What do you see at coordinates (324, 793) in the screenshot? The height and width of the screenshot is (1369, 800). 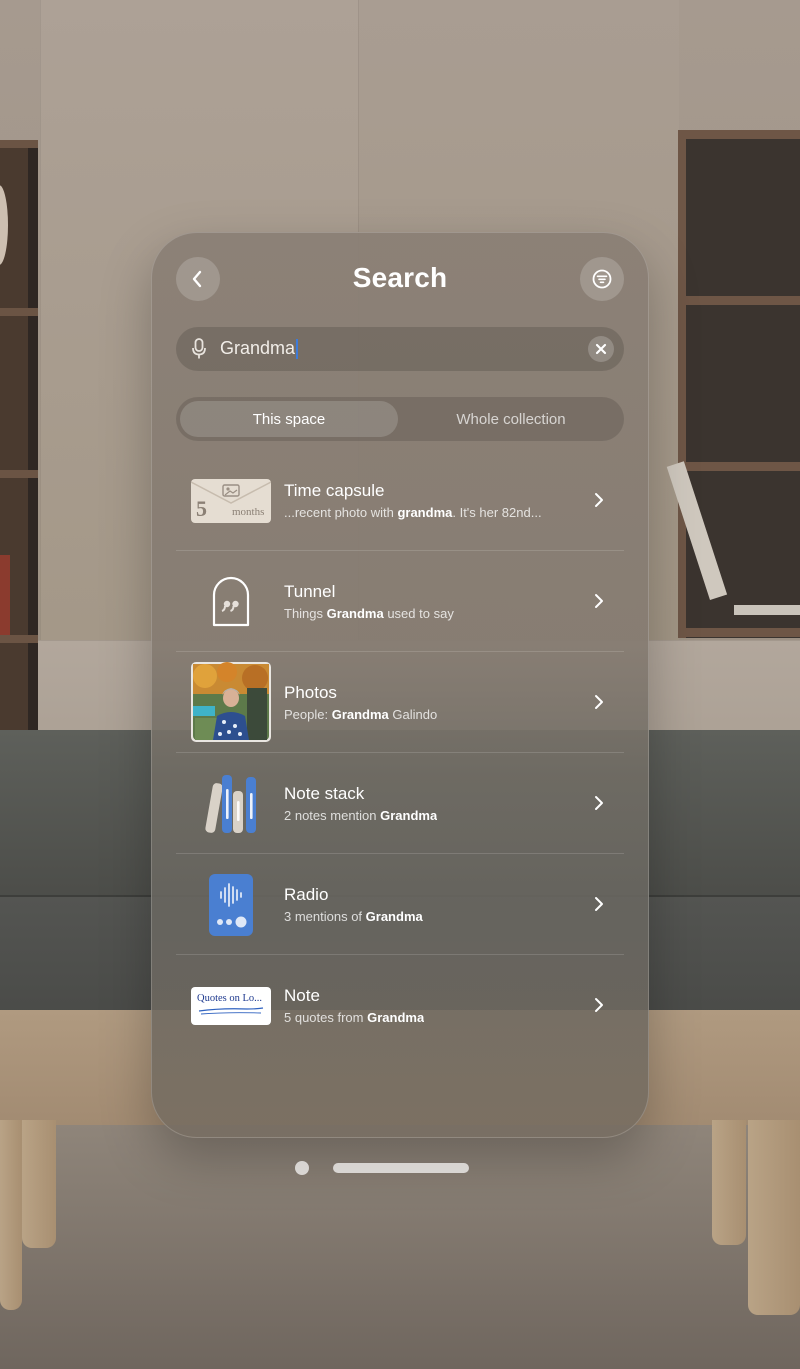 I see `result-title: Note stack` at bounding box center [324, 793].